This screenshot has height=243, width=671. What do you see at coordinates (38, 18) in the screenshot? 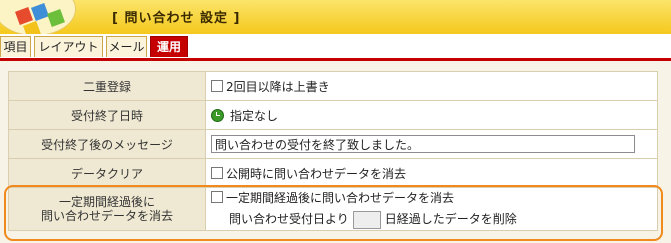
I see `logo-icon` at bounding box center [38, 18].